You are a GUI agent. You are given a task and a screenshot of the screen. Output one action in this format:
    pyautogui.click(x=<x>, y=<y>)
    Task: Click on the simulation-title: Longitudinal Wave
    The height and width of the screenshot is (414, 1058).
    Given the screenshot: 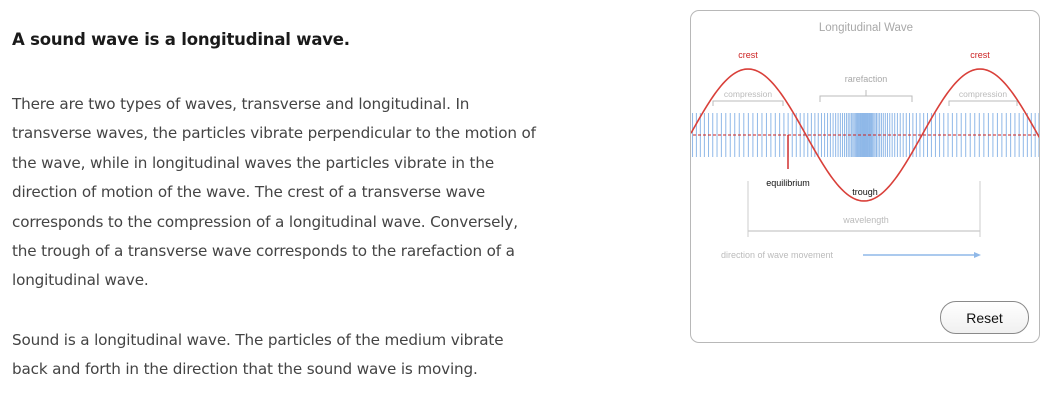 What is the action you would take?
    pyautogui.click(x=866, y=28)
    